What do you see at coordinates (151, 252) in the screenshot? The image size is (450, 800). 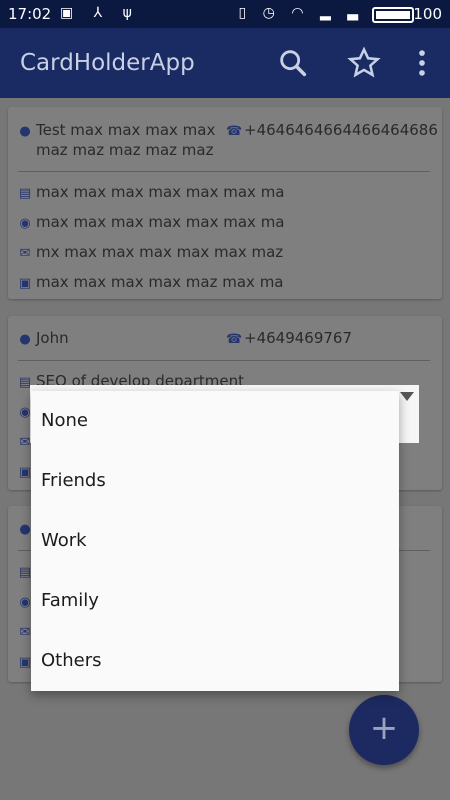 I see `detail-email: ✉ mx max max max max max maz` at bounding box center [151, 252].